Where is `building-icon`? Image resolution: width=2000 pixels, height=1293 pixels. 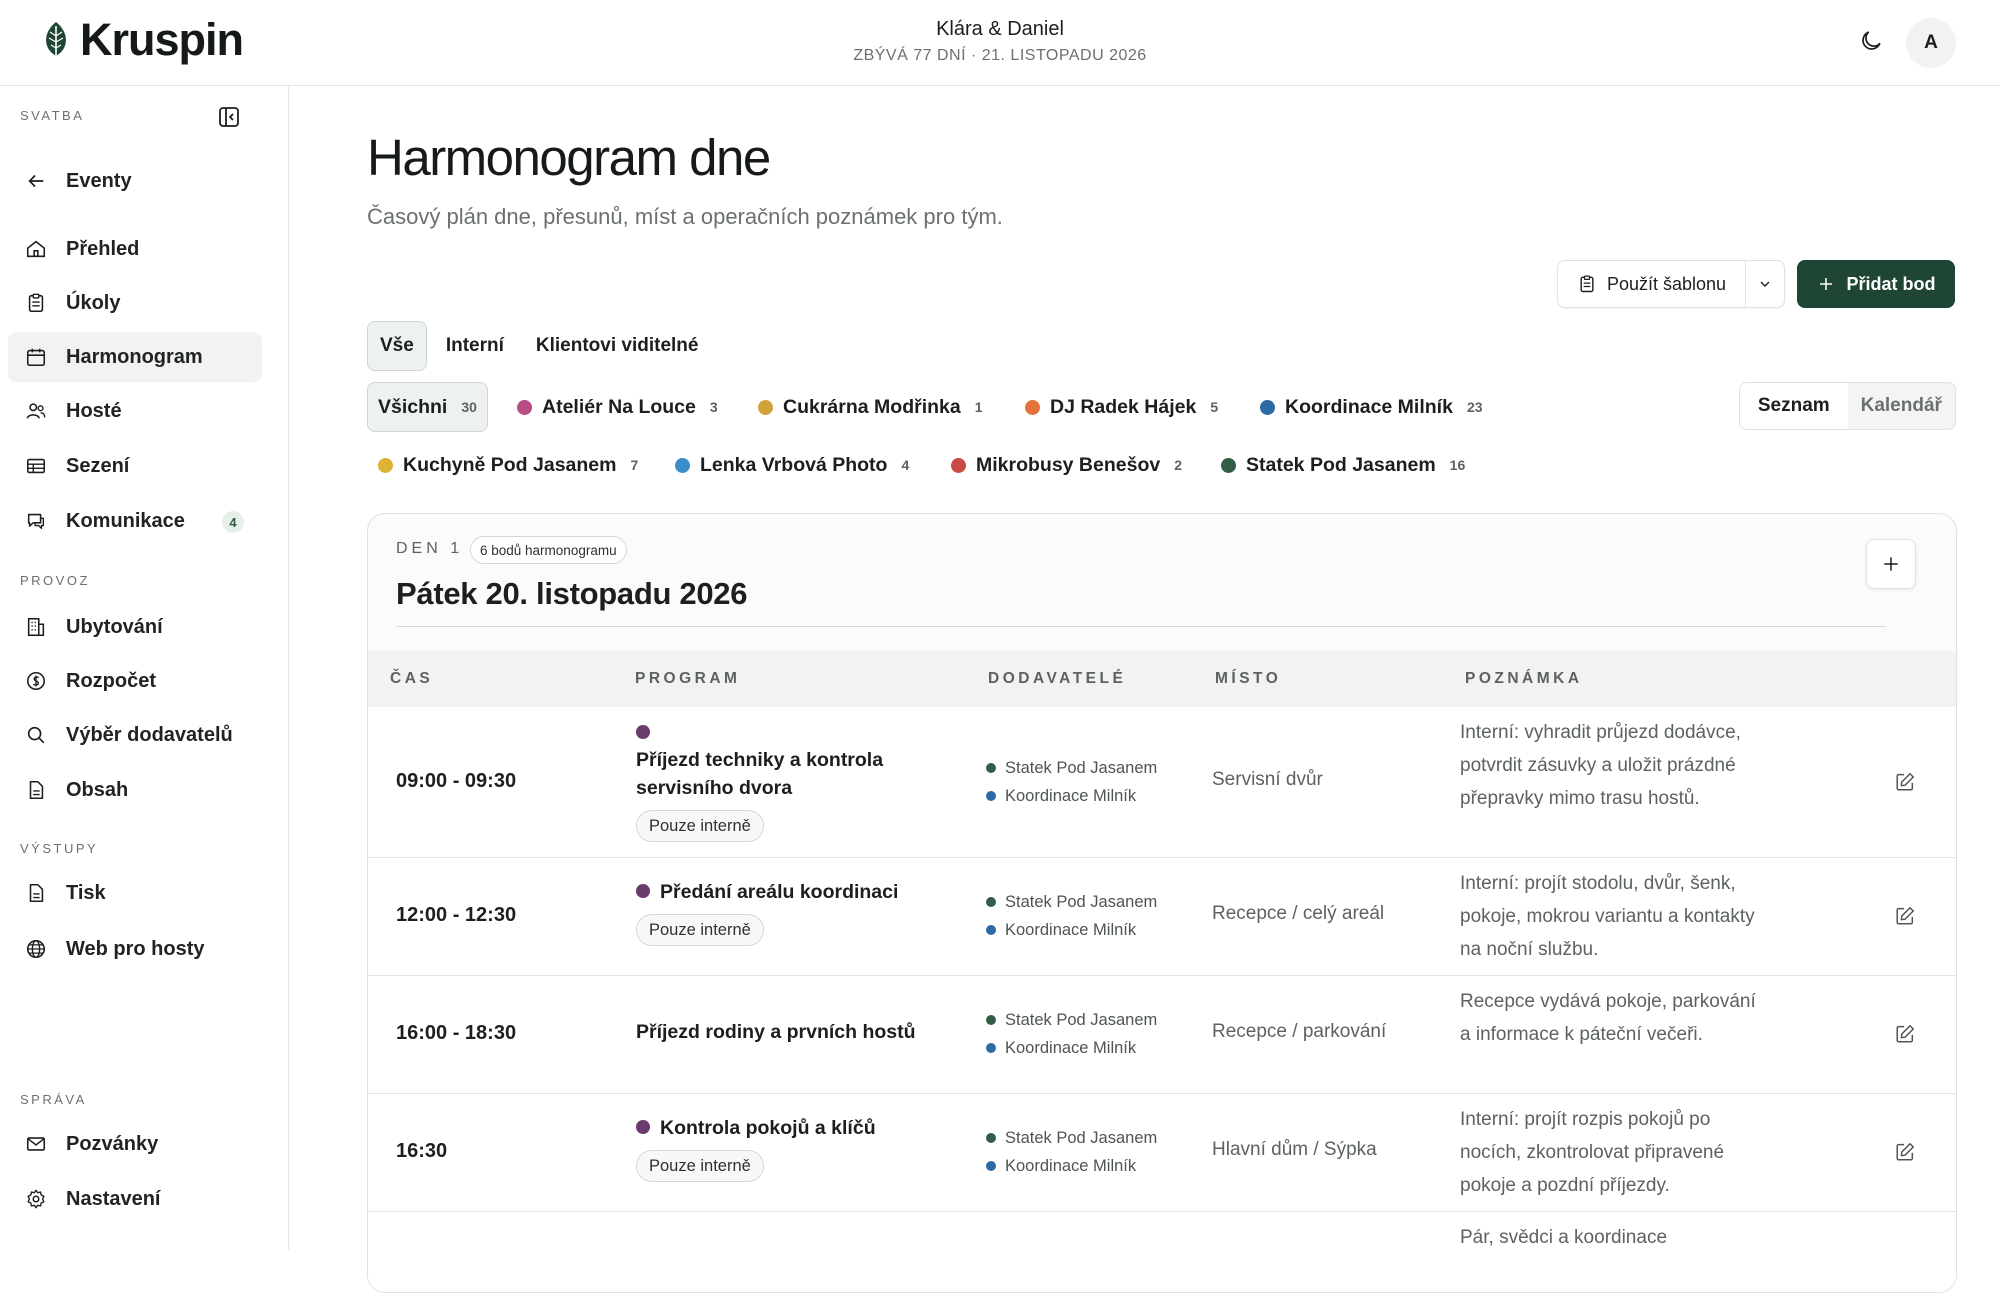 building-icon is located at coordinates (36, 627).